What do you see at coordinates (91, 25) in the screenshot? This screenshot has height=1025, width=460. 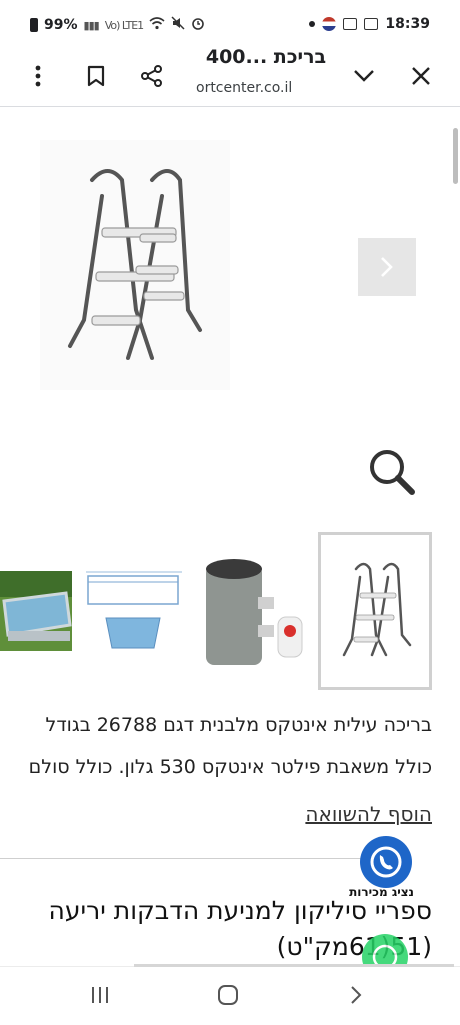 I see `signal-icon: ▮▮▮` at bounding box center [91, 25].